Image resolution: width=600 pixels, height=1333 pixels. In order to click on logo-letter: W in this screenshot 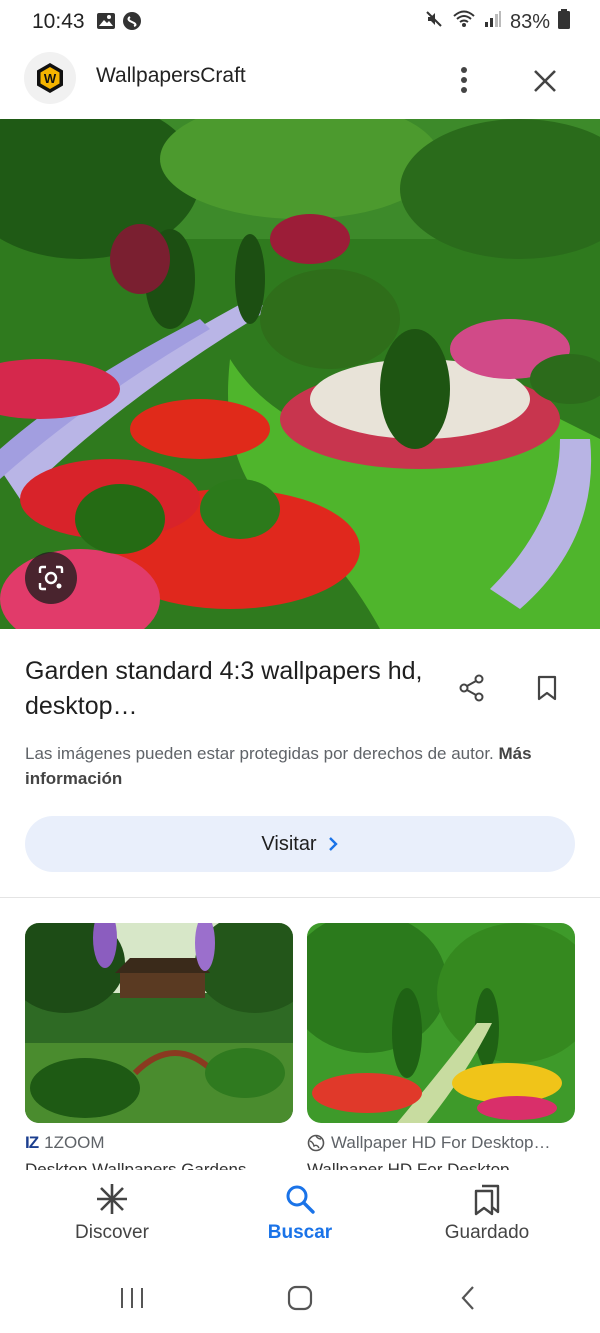, I will do `click(50, 78)`.